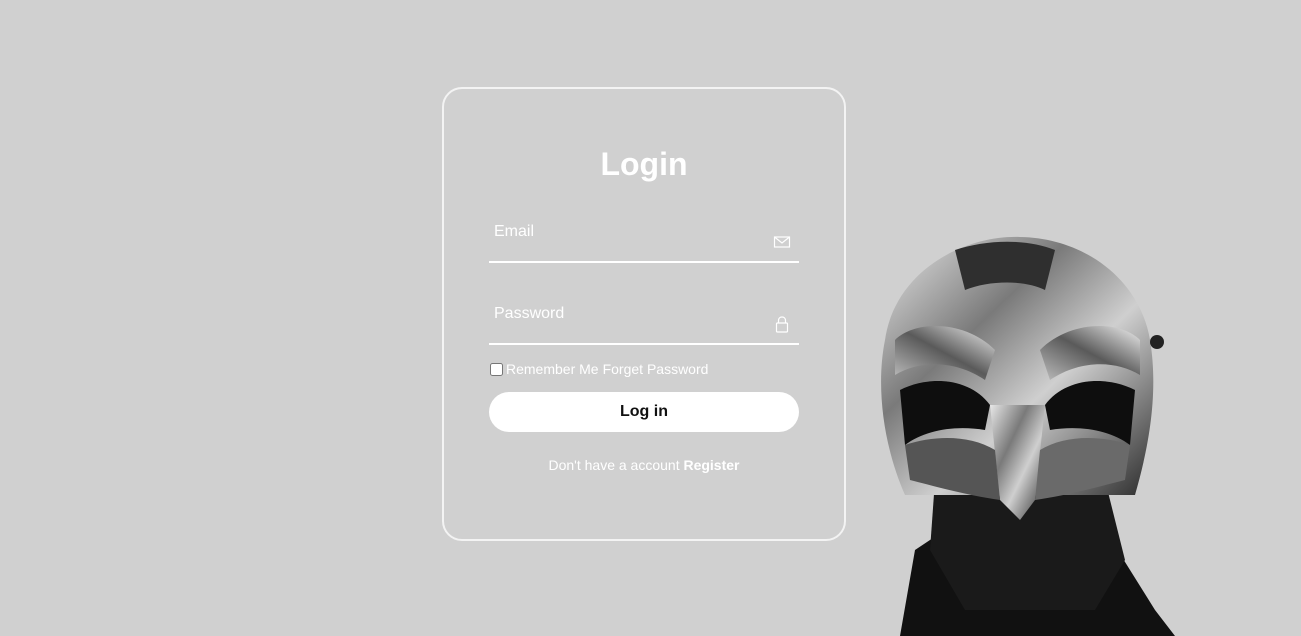 This screenshot has height=636, width=1301. I want to click on remember-row: Remember Me Forget Password, so click(598, 369).